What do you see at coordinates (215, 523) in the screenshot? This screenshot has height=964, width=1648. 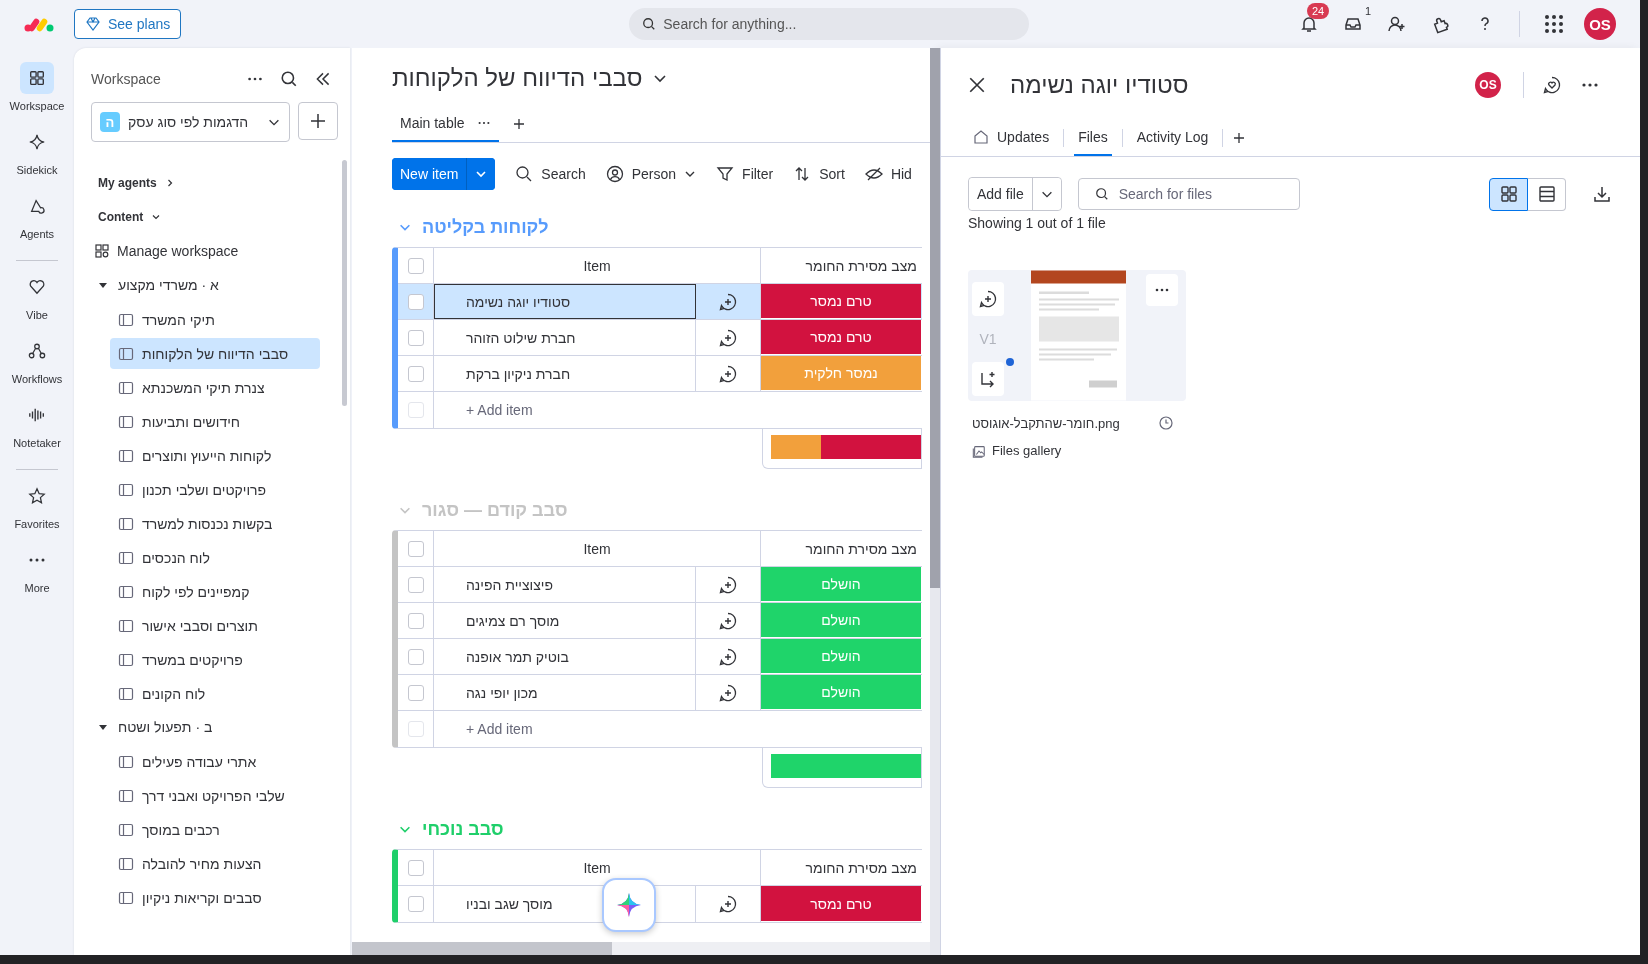 I see `board-item: בקשות נכנסות למשרד` at bounding box center [215, 523].